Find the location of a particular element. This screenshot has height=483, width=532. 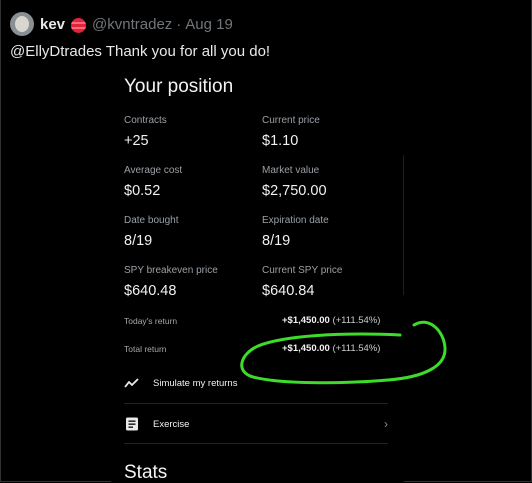

average-cost-label: Average cost is located at coordinates (153, 170).